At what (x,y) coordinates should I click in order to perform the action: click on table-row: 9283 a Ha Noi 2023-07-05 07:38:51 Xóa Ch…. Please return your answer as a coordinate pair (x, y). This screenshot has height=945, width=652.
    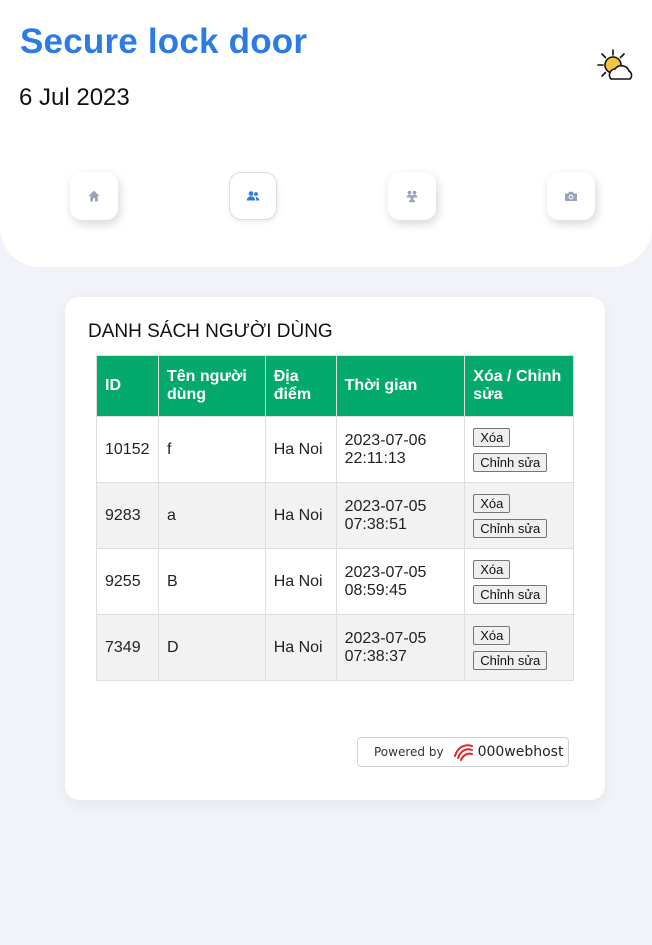
    Looking at the image, I should click on (335, 515).